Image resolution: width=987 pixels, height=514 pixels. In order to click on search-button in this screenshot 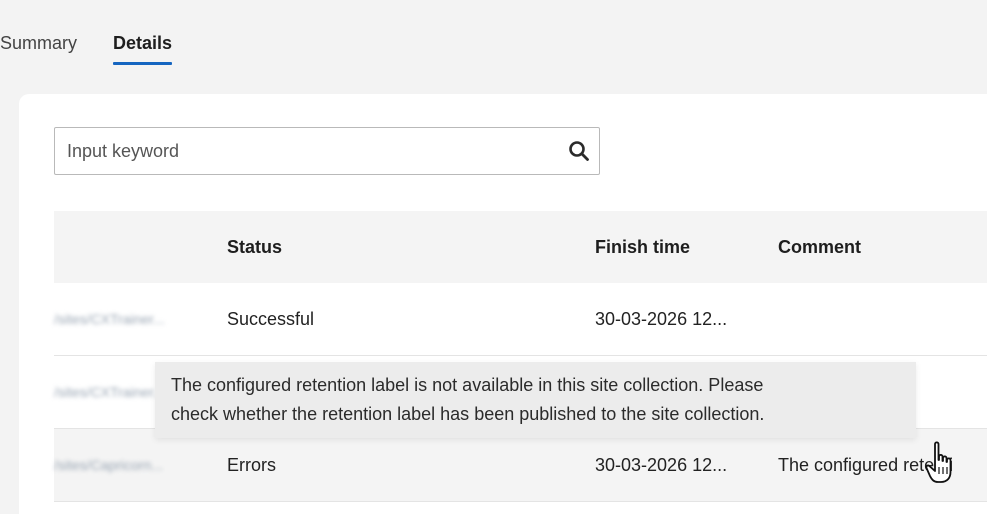, I will do `click(579, 151)`.